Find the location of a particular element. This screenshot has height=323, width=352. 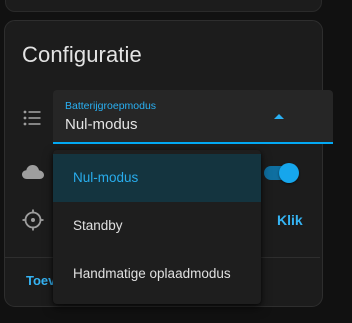

menu-item-standby: Standby is located at coordinates (157, 226).